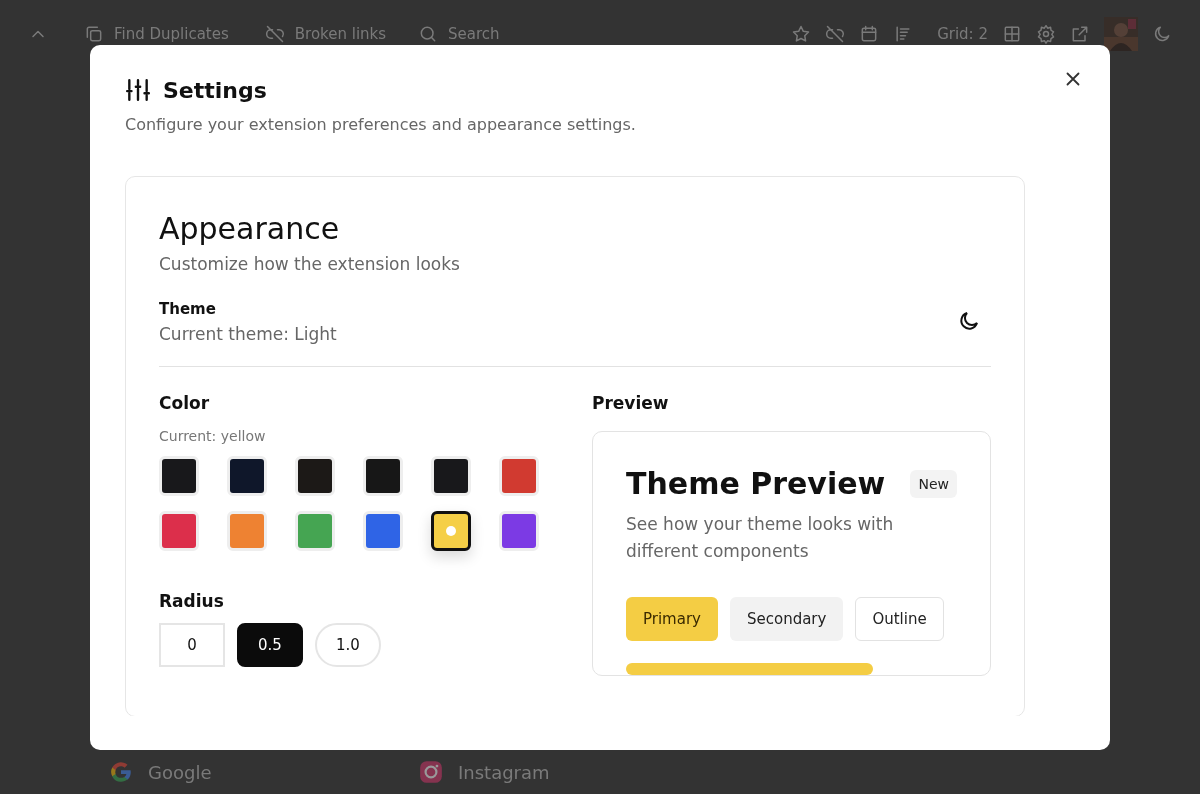  Describe the element at coordinates (184, 403) in the screenshot. I see `color-label: Color` at that location.